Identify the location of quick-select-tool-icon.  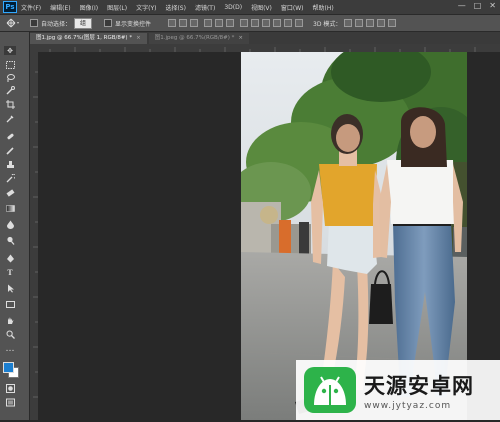
(10, 90).